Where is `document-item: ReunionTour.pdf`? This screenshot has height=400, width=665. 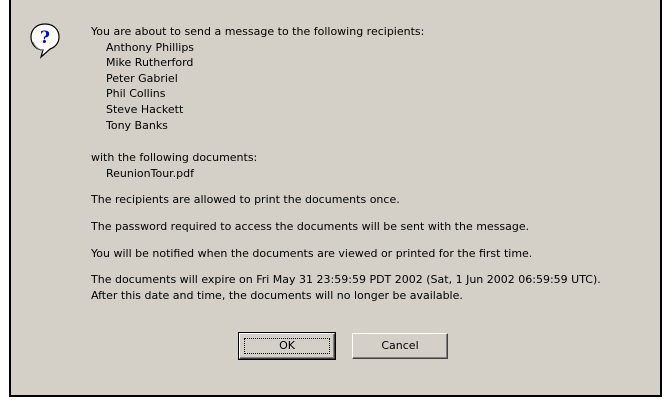
document-item: ReunionTour.pdf is located at coordinates (150, 173).